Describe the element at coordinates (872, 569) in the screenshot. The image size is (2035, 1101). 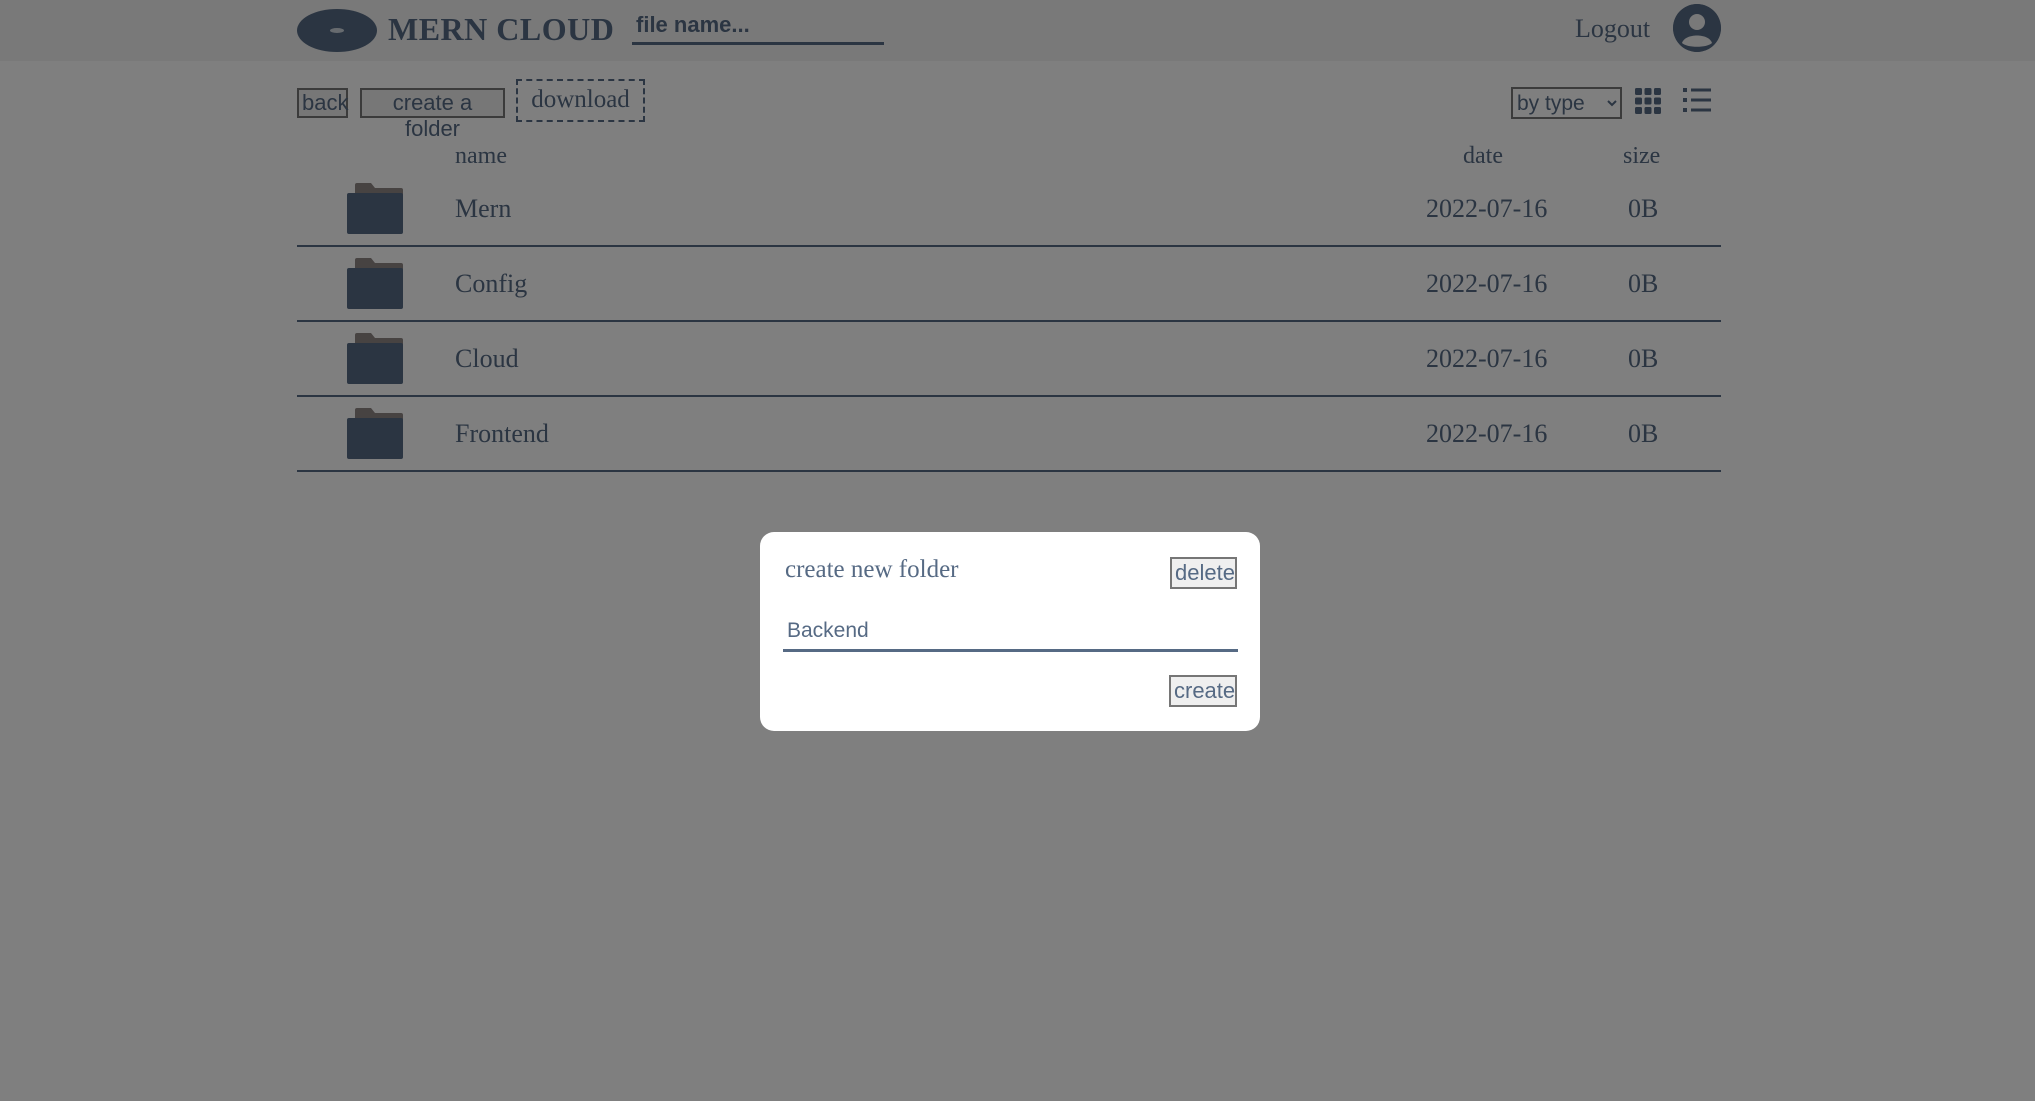
I see `dialog-title: create new folder` at that location.